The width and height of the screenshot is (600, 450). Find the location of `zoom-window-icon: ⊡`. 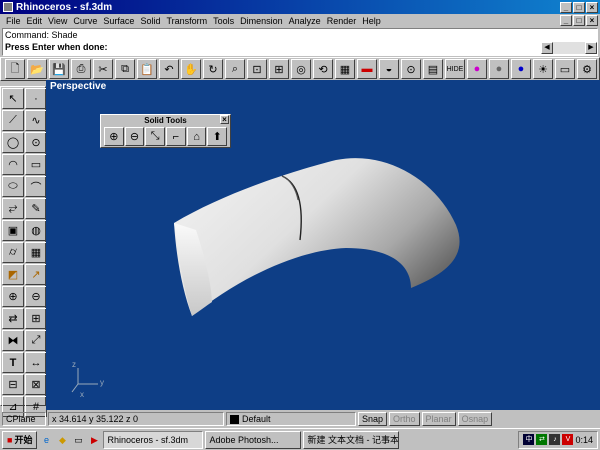

zoom-window-icon: ⊡ is located at coordinates (257, 69).